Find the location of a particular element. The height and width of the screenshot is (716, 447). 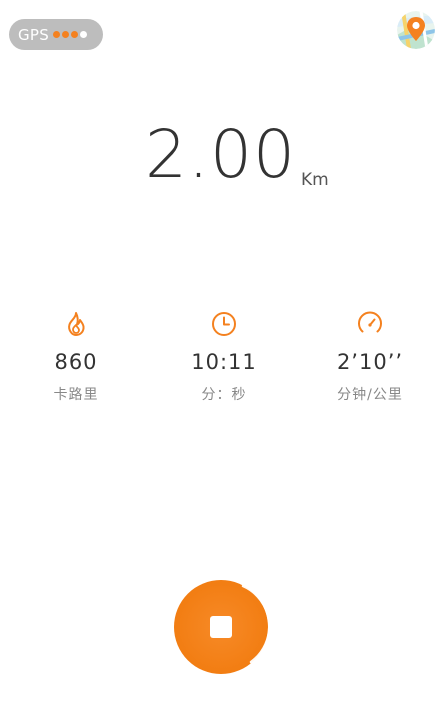

pace-label: 分钟/公里 is located at coordinates (370, 395).